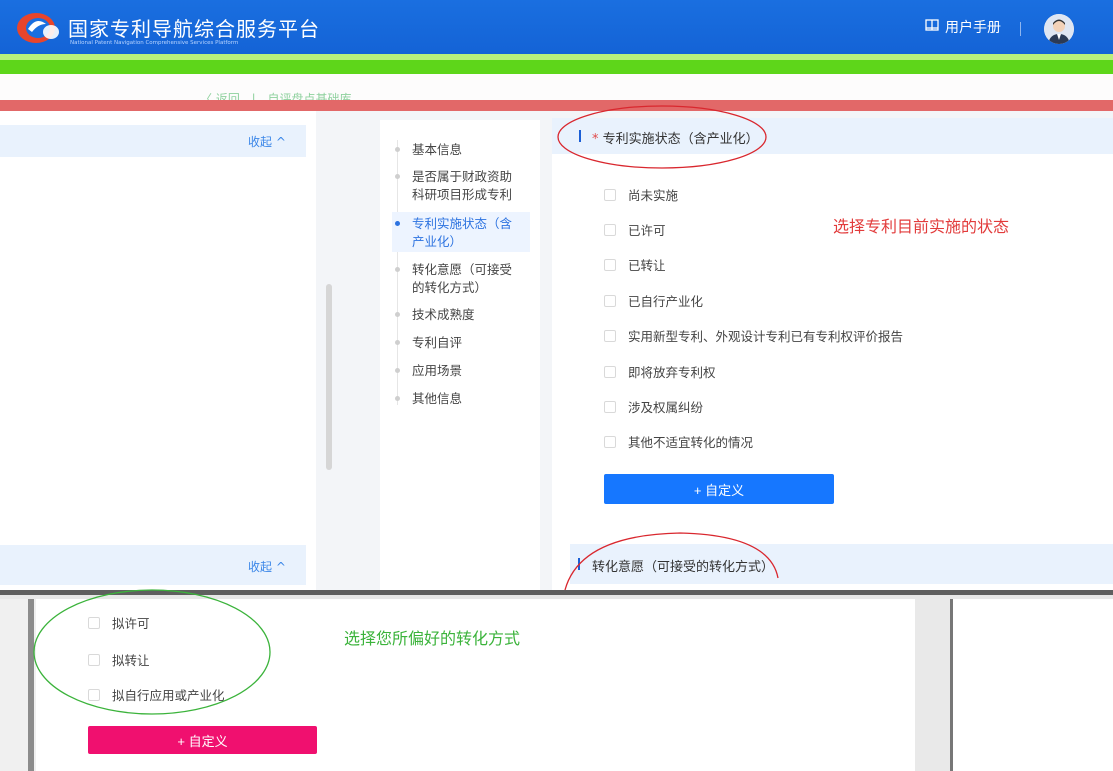  Describe the element at coordinates (153, 141) in the screenshot. I see `left-panel-header: 收起 ^` at that location.